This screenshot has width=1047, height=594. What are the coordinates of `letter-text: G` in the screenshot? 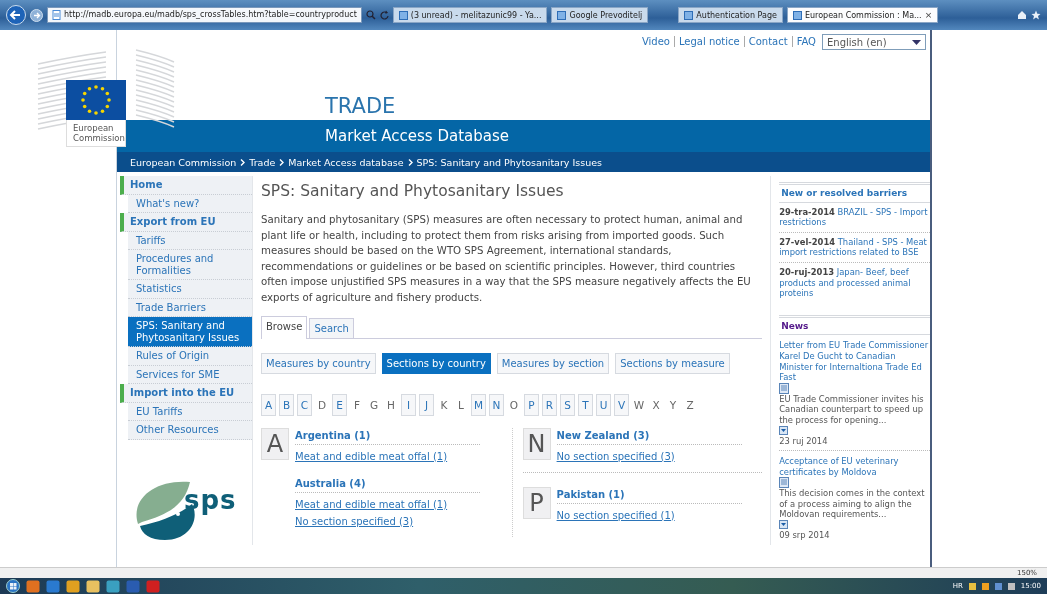 It's located at (374, 405).